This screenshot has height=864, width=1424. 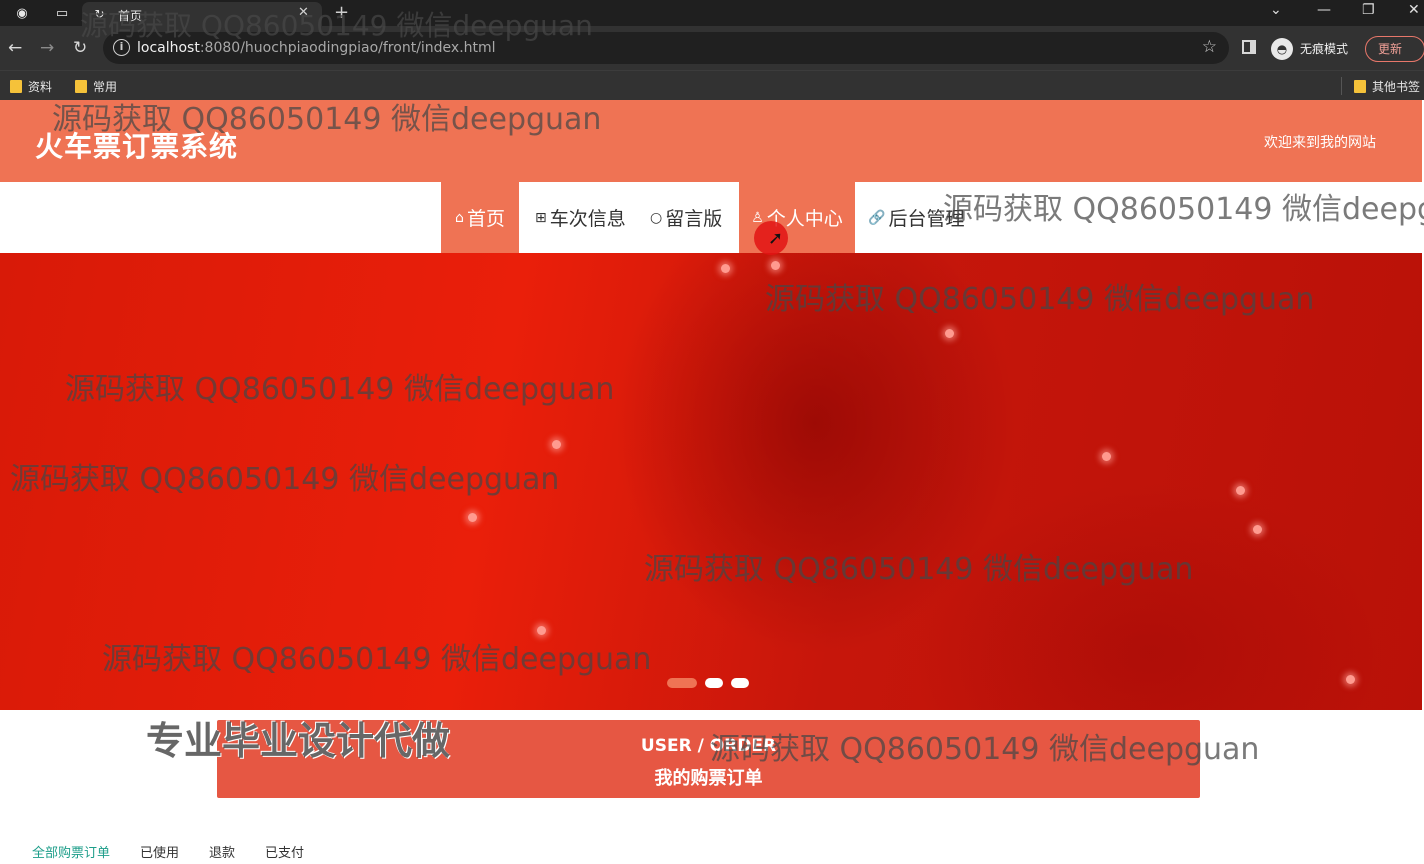 I want to click on circle-icon: ○, so click(x=656, y=217).